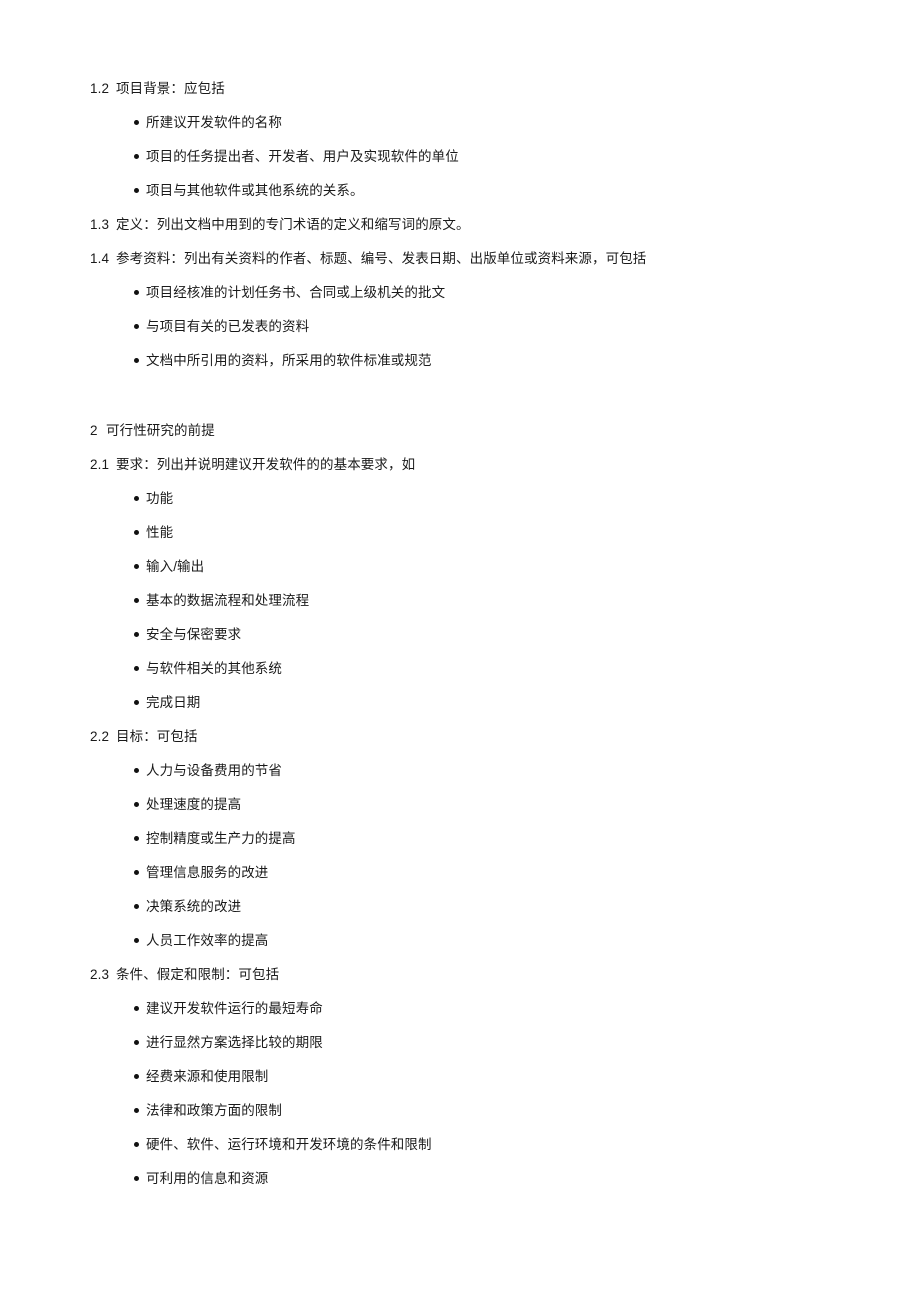 This screenshot has height=1302, width=920. What do you see at coordinates (302, 156) in the screenshot?
I see `list-item-label: 项目的任务提出者、开发者、用户及实现软件的单位` at bounding box center [302, 156].